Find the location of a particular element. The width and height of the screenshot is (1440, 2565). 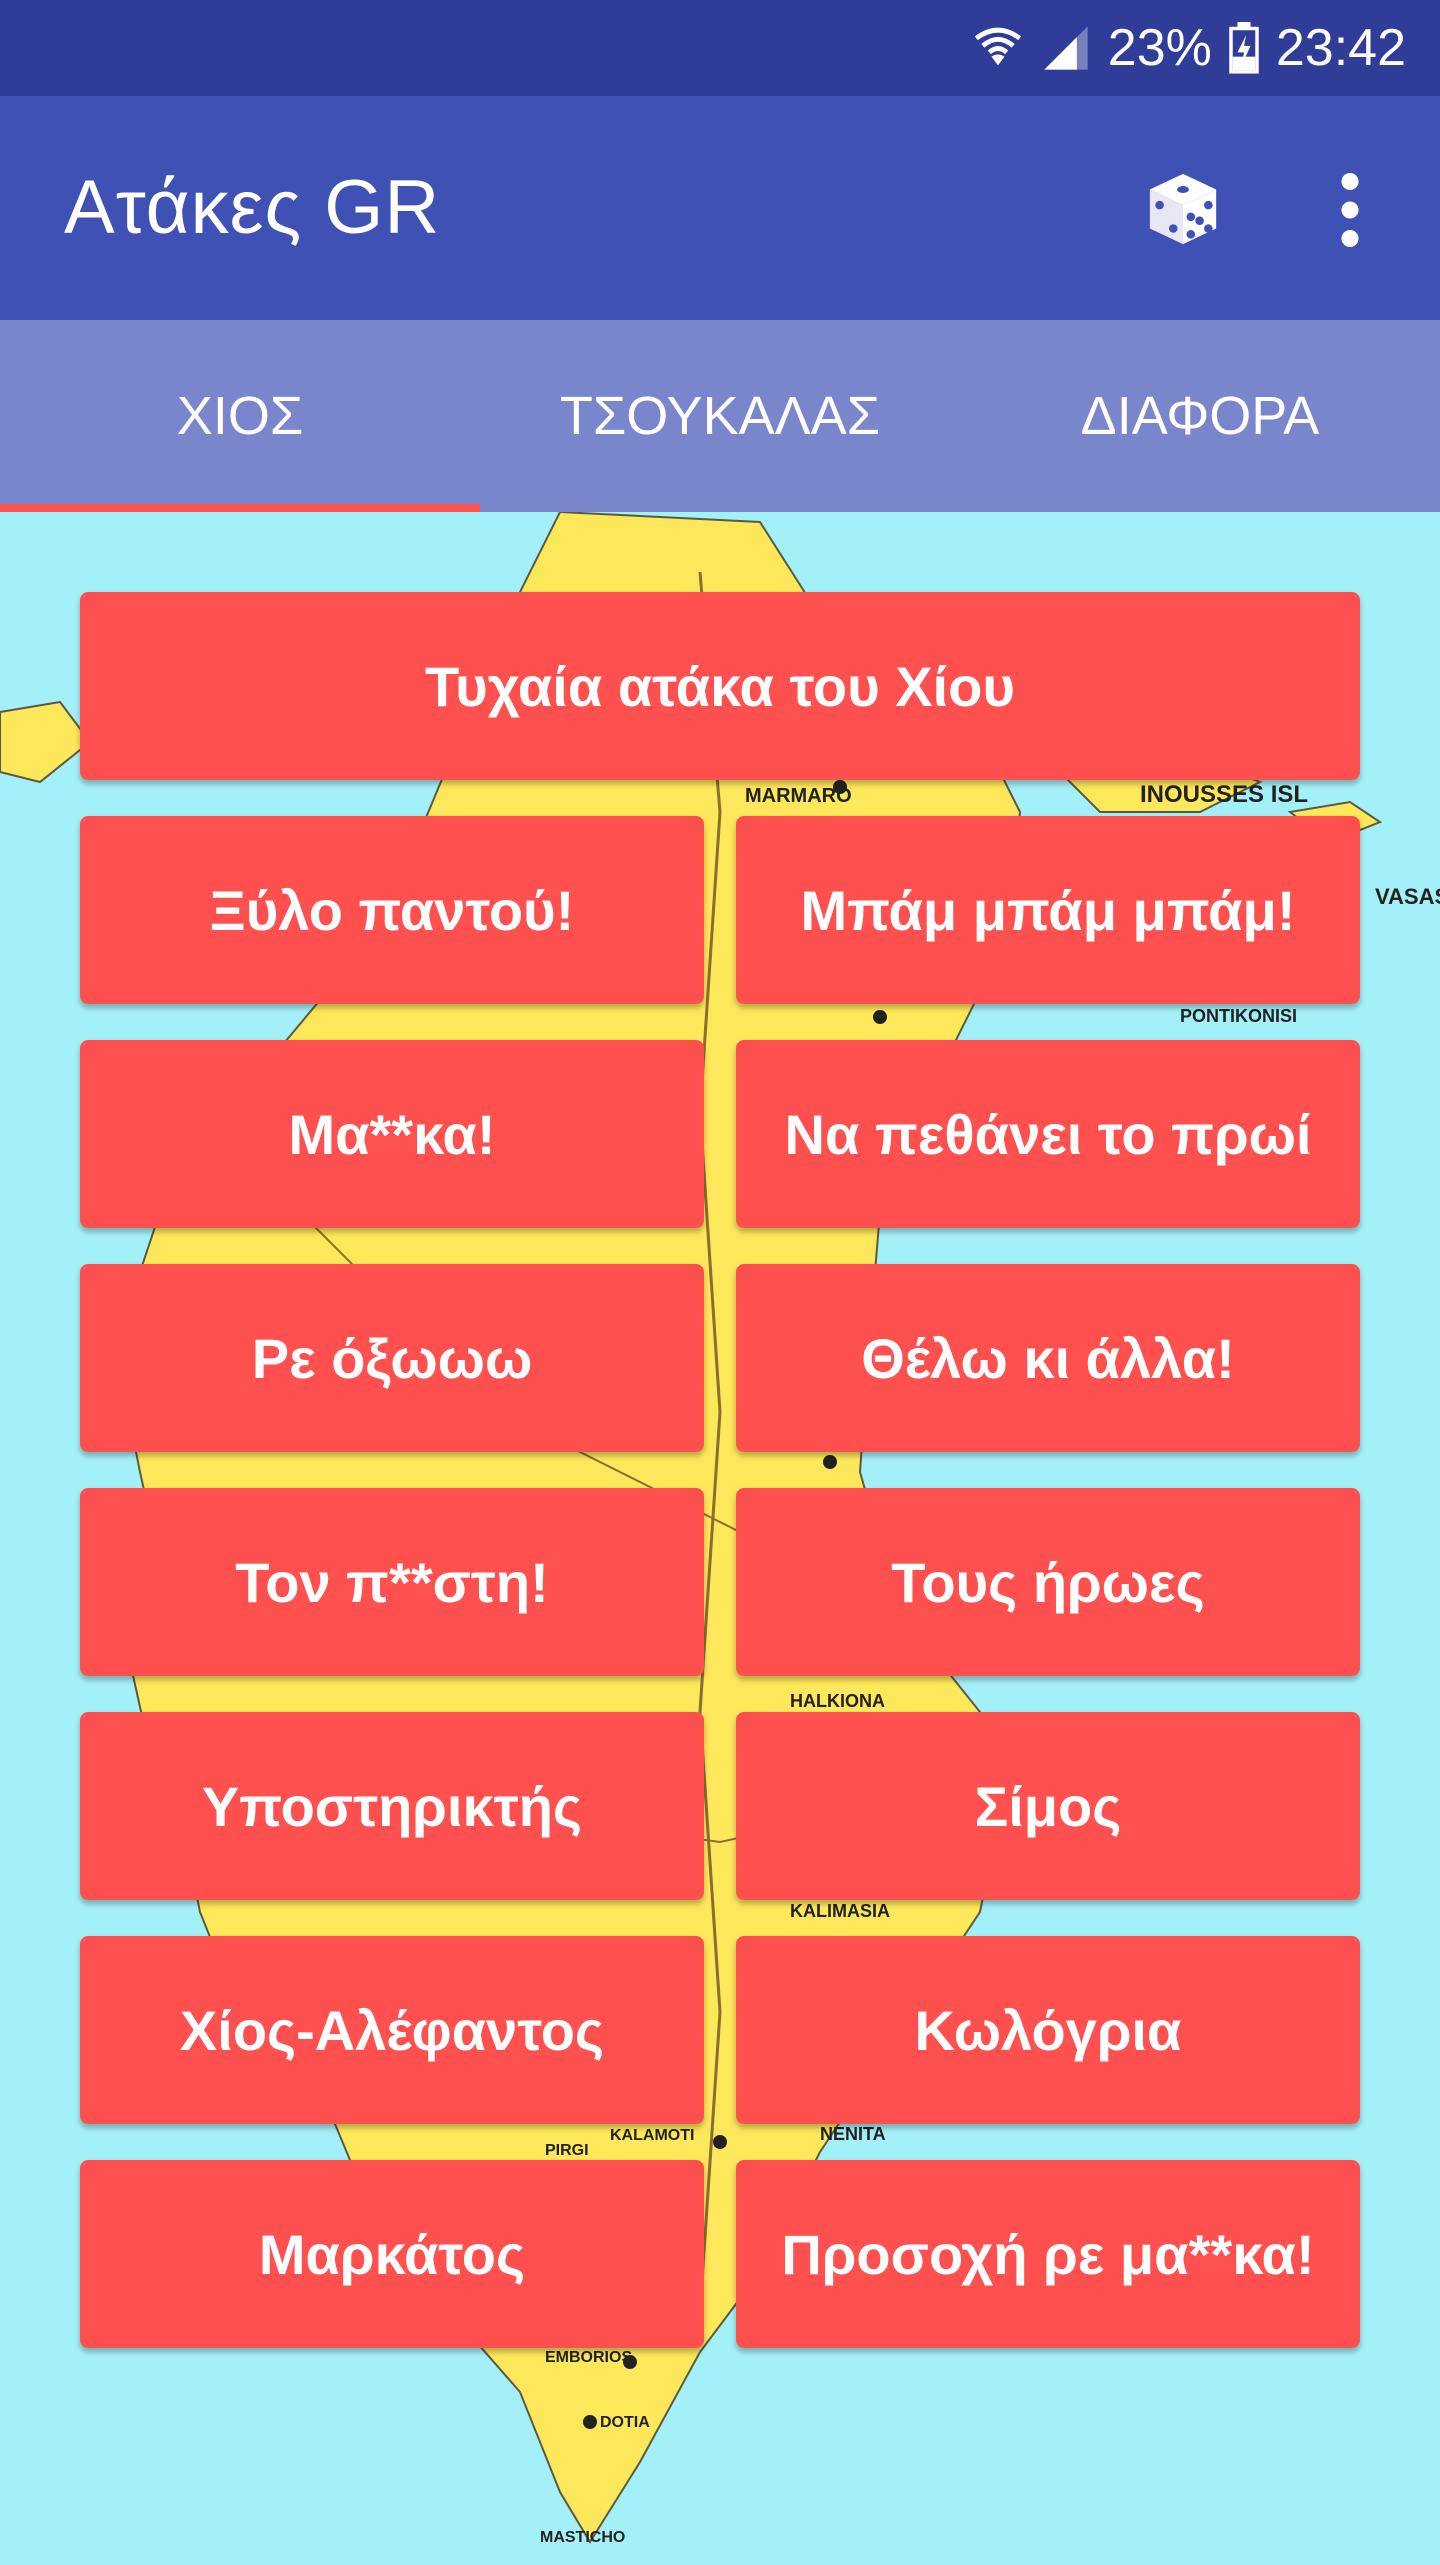

dice-icon is located at coordinates (1183, 209).